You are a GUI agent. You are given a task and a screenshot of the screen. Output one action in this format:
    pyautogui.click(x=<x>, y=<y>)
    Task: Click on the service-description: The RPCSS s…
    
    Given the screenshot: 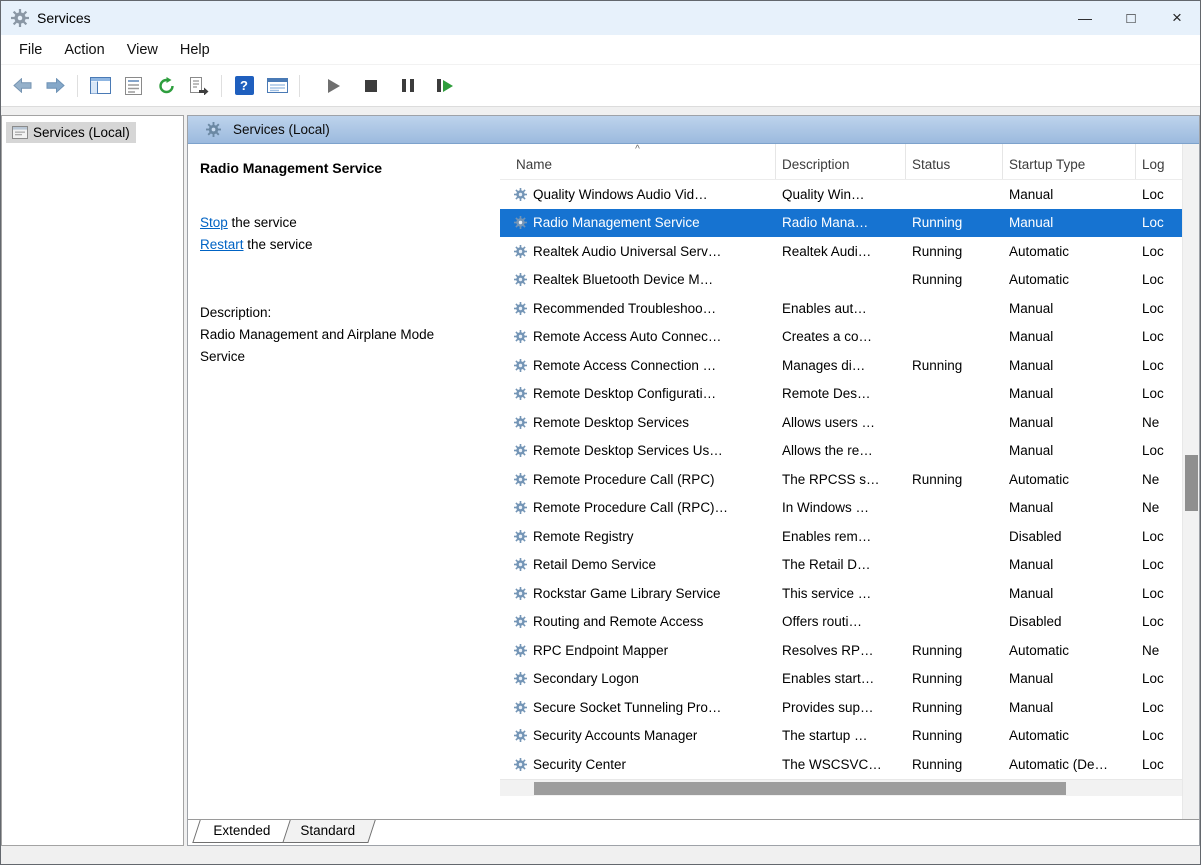 What is the action you would take?
    pyautogui.click(x=831, y=479)
    